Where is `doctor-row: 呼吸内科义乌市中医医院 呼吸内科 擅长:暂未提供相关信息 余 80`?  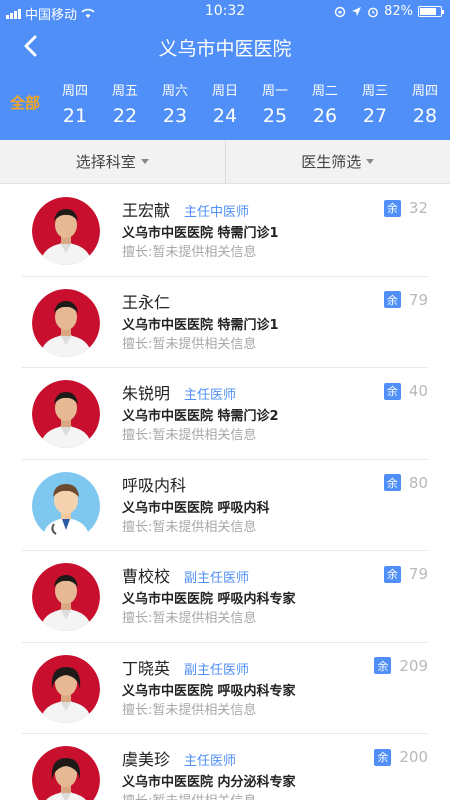
doctor-row: 呼吸内科义乌市中医医院 呼吸内科 擅长:暂未提供相关信息 余 80 is located at coordinates (225, 505).